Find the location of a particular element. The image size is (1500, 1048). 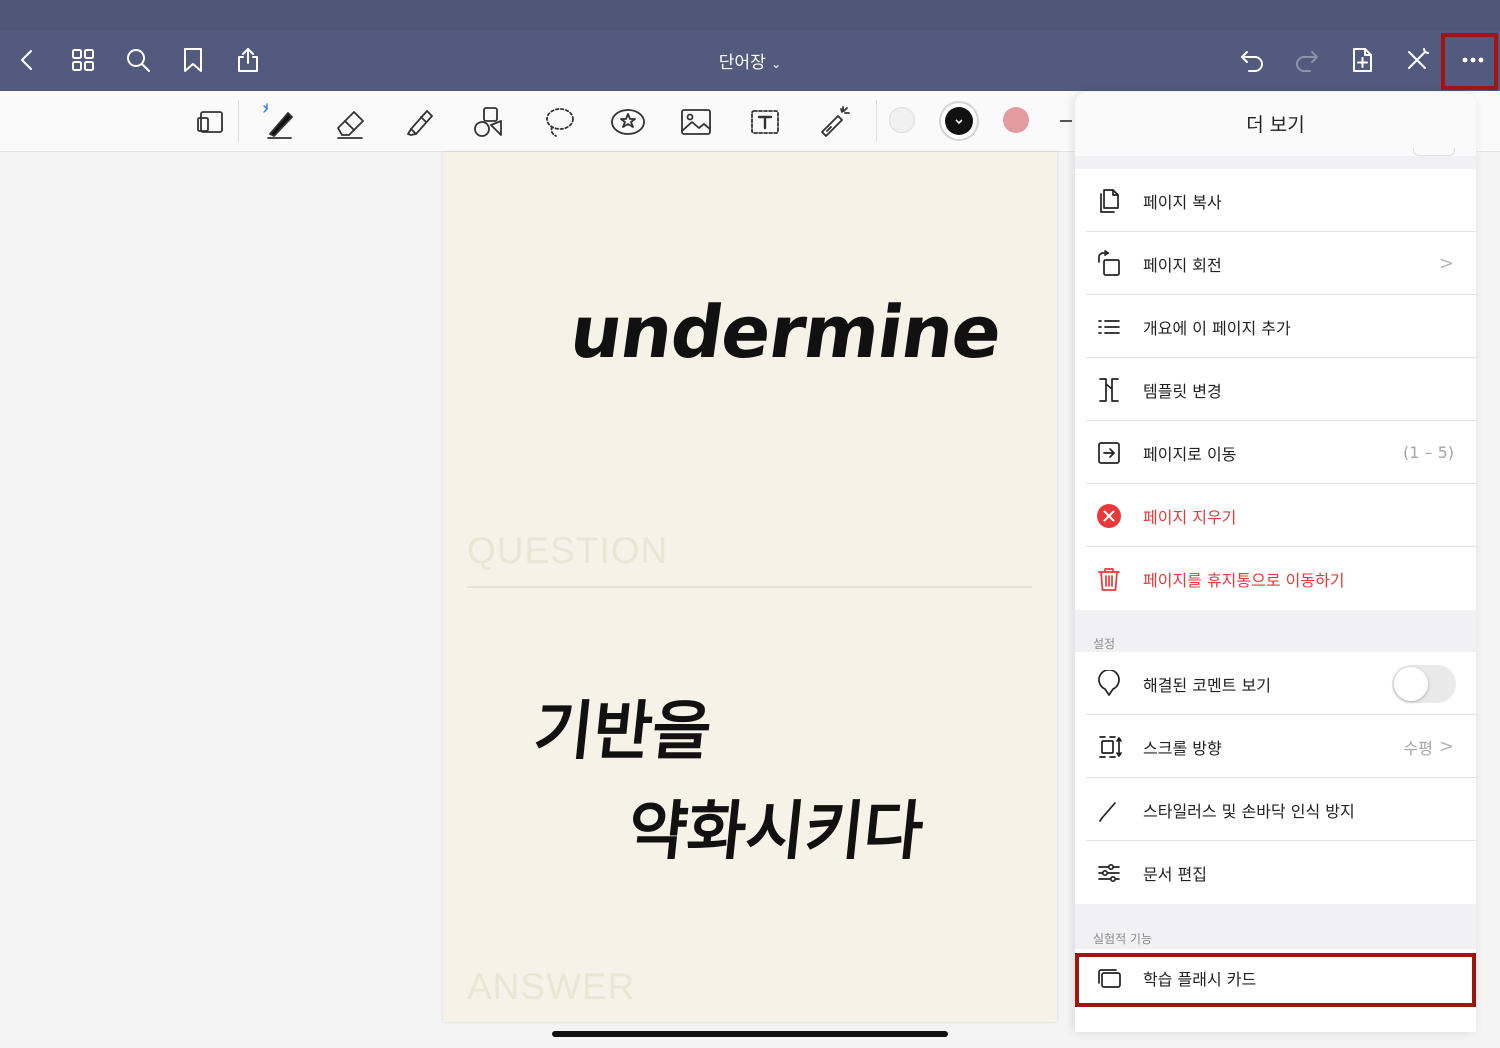

menu-item-change-template: 템플릿 변경 is located at coordinates (1275, 389).